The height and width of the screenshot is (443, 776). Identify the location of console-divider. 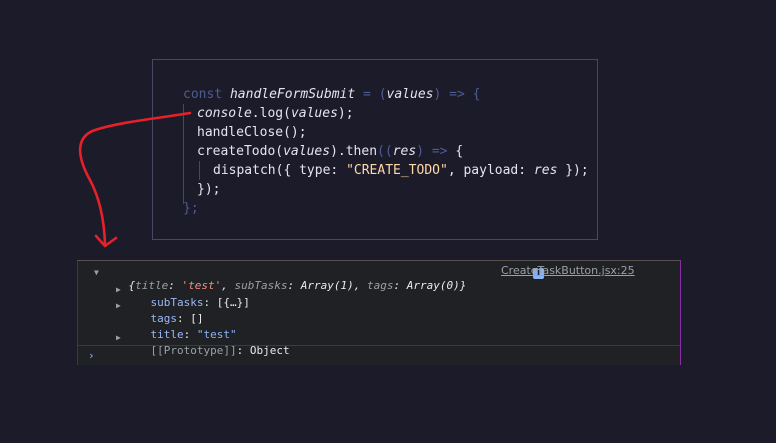
(379, 345).